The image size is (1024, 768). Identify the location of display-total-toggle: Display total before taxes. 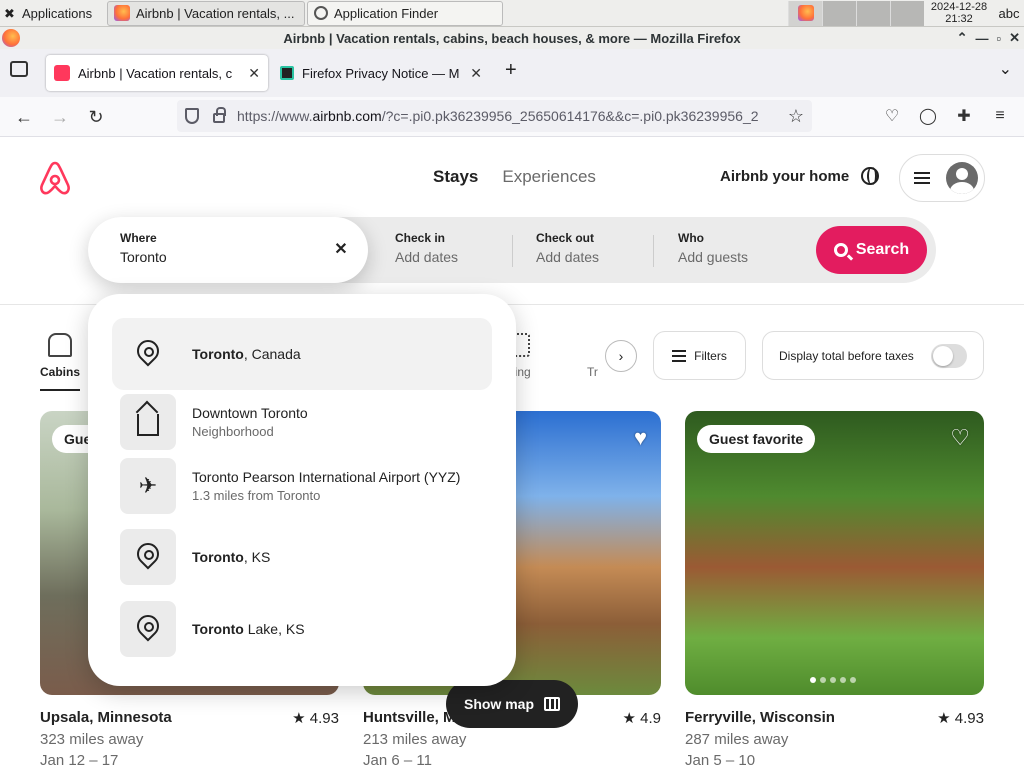
(873, 355).